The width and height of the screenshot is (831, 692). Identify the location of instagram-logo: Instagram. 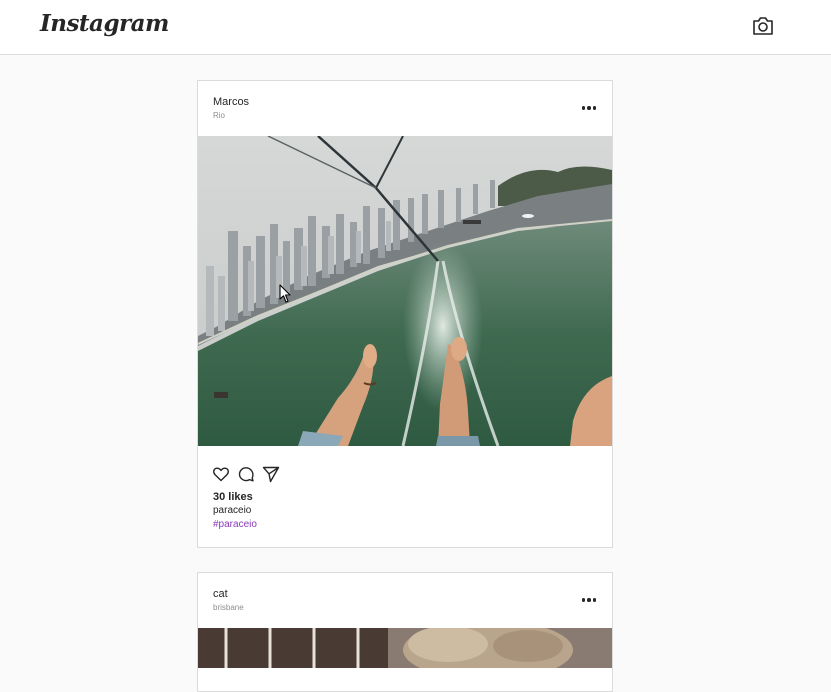
(104, 23).